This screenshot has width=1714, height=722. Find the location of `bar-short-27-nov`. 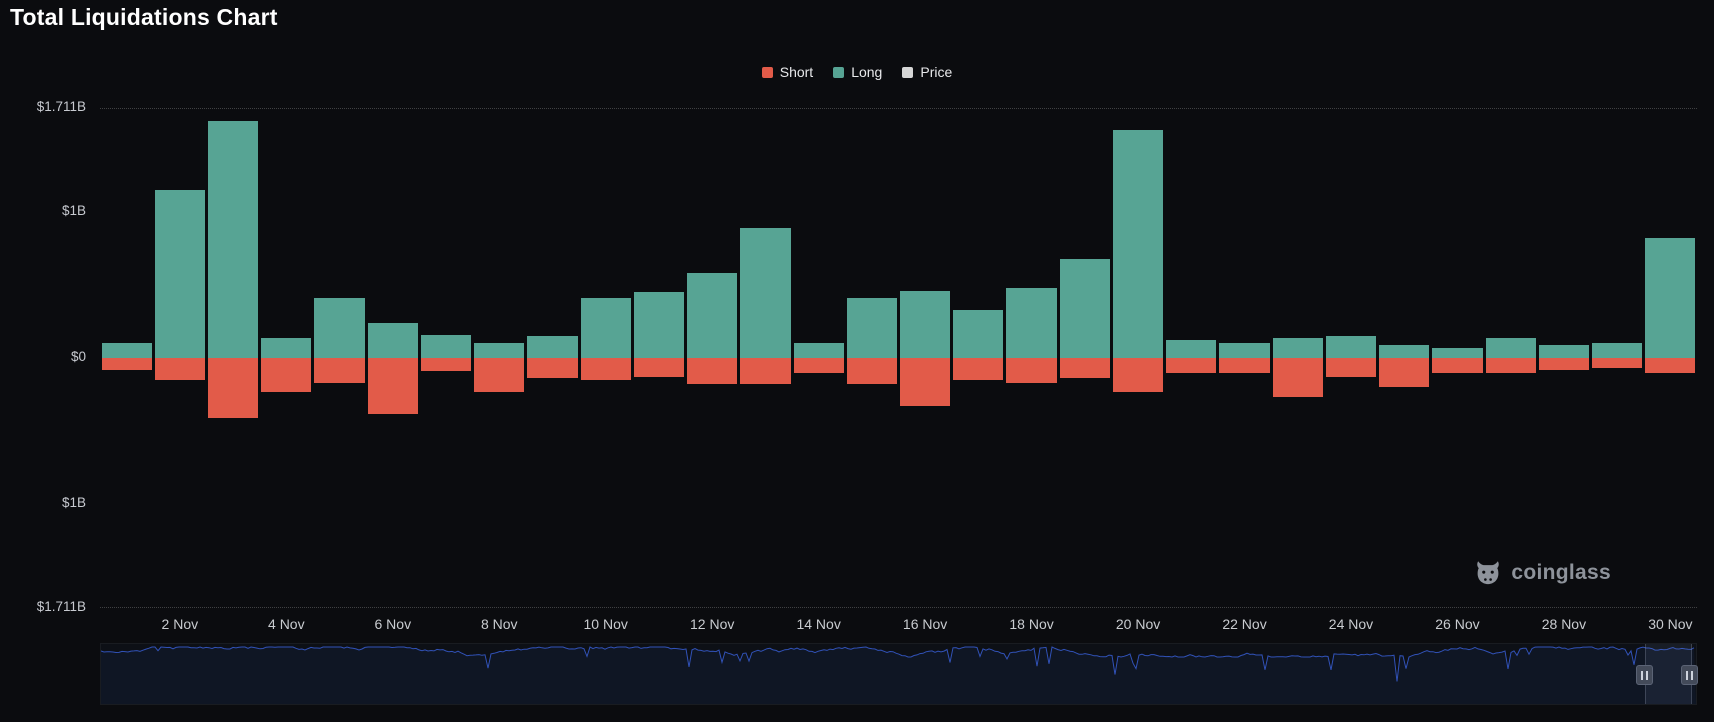

bar-short-27-nov is located at coordinates (1510, 365).